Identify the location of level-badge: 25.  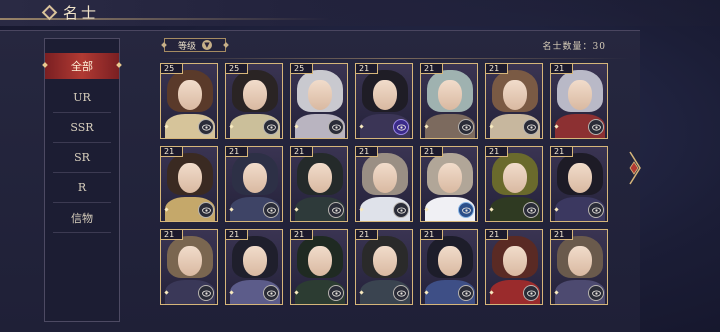
(302, 69).